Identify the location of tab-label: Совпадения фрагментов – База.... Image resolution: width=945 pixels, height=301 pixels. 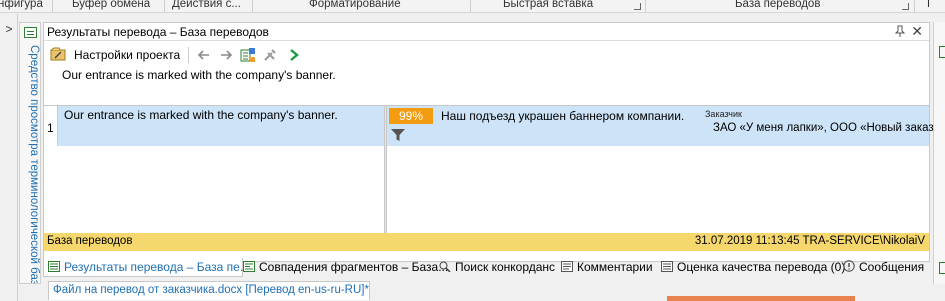
(354, 267).